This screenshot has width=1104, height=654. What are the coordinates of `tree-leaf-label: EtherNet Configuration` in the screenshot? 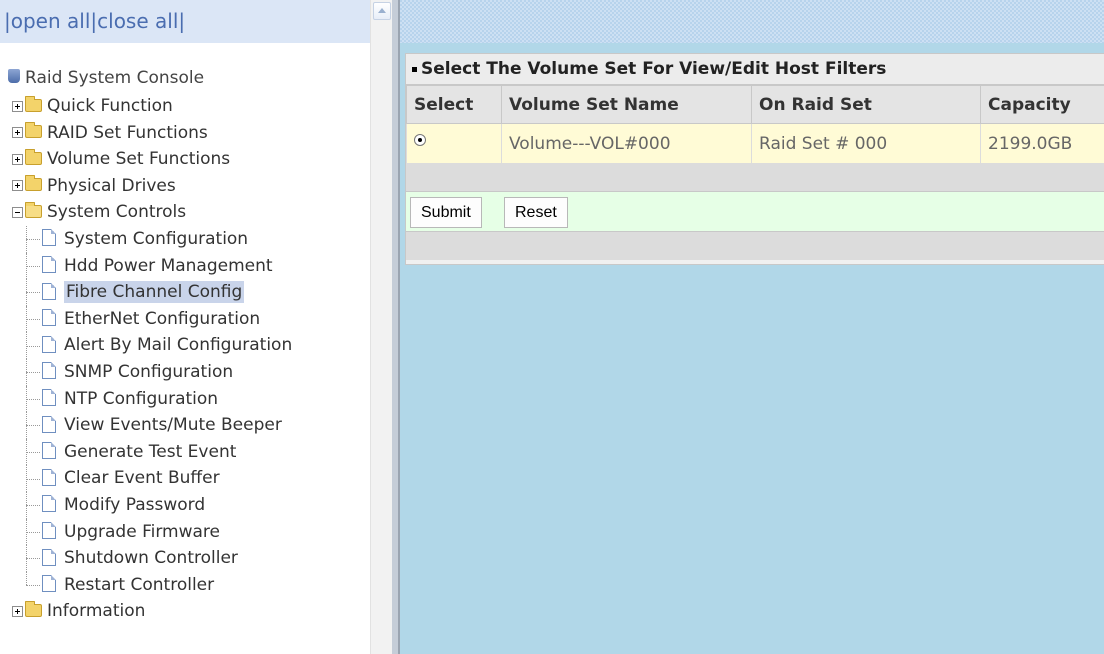 It's located at (162, 318).